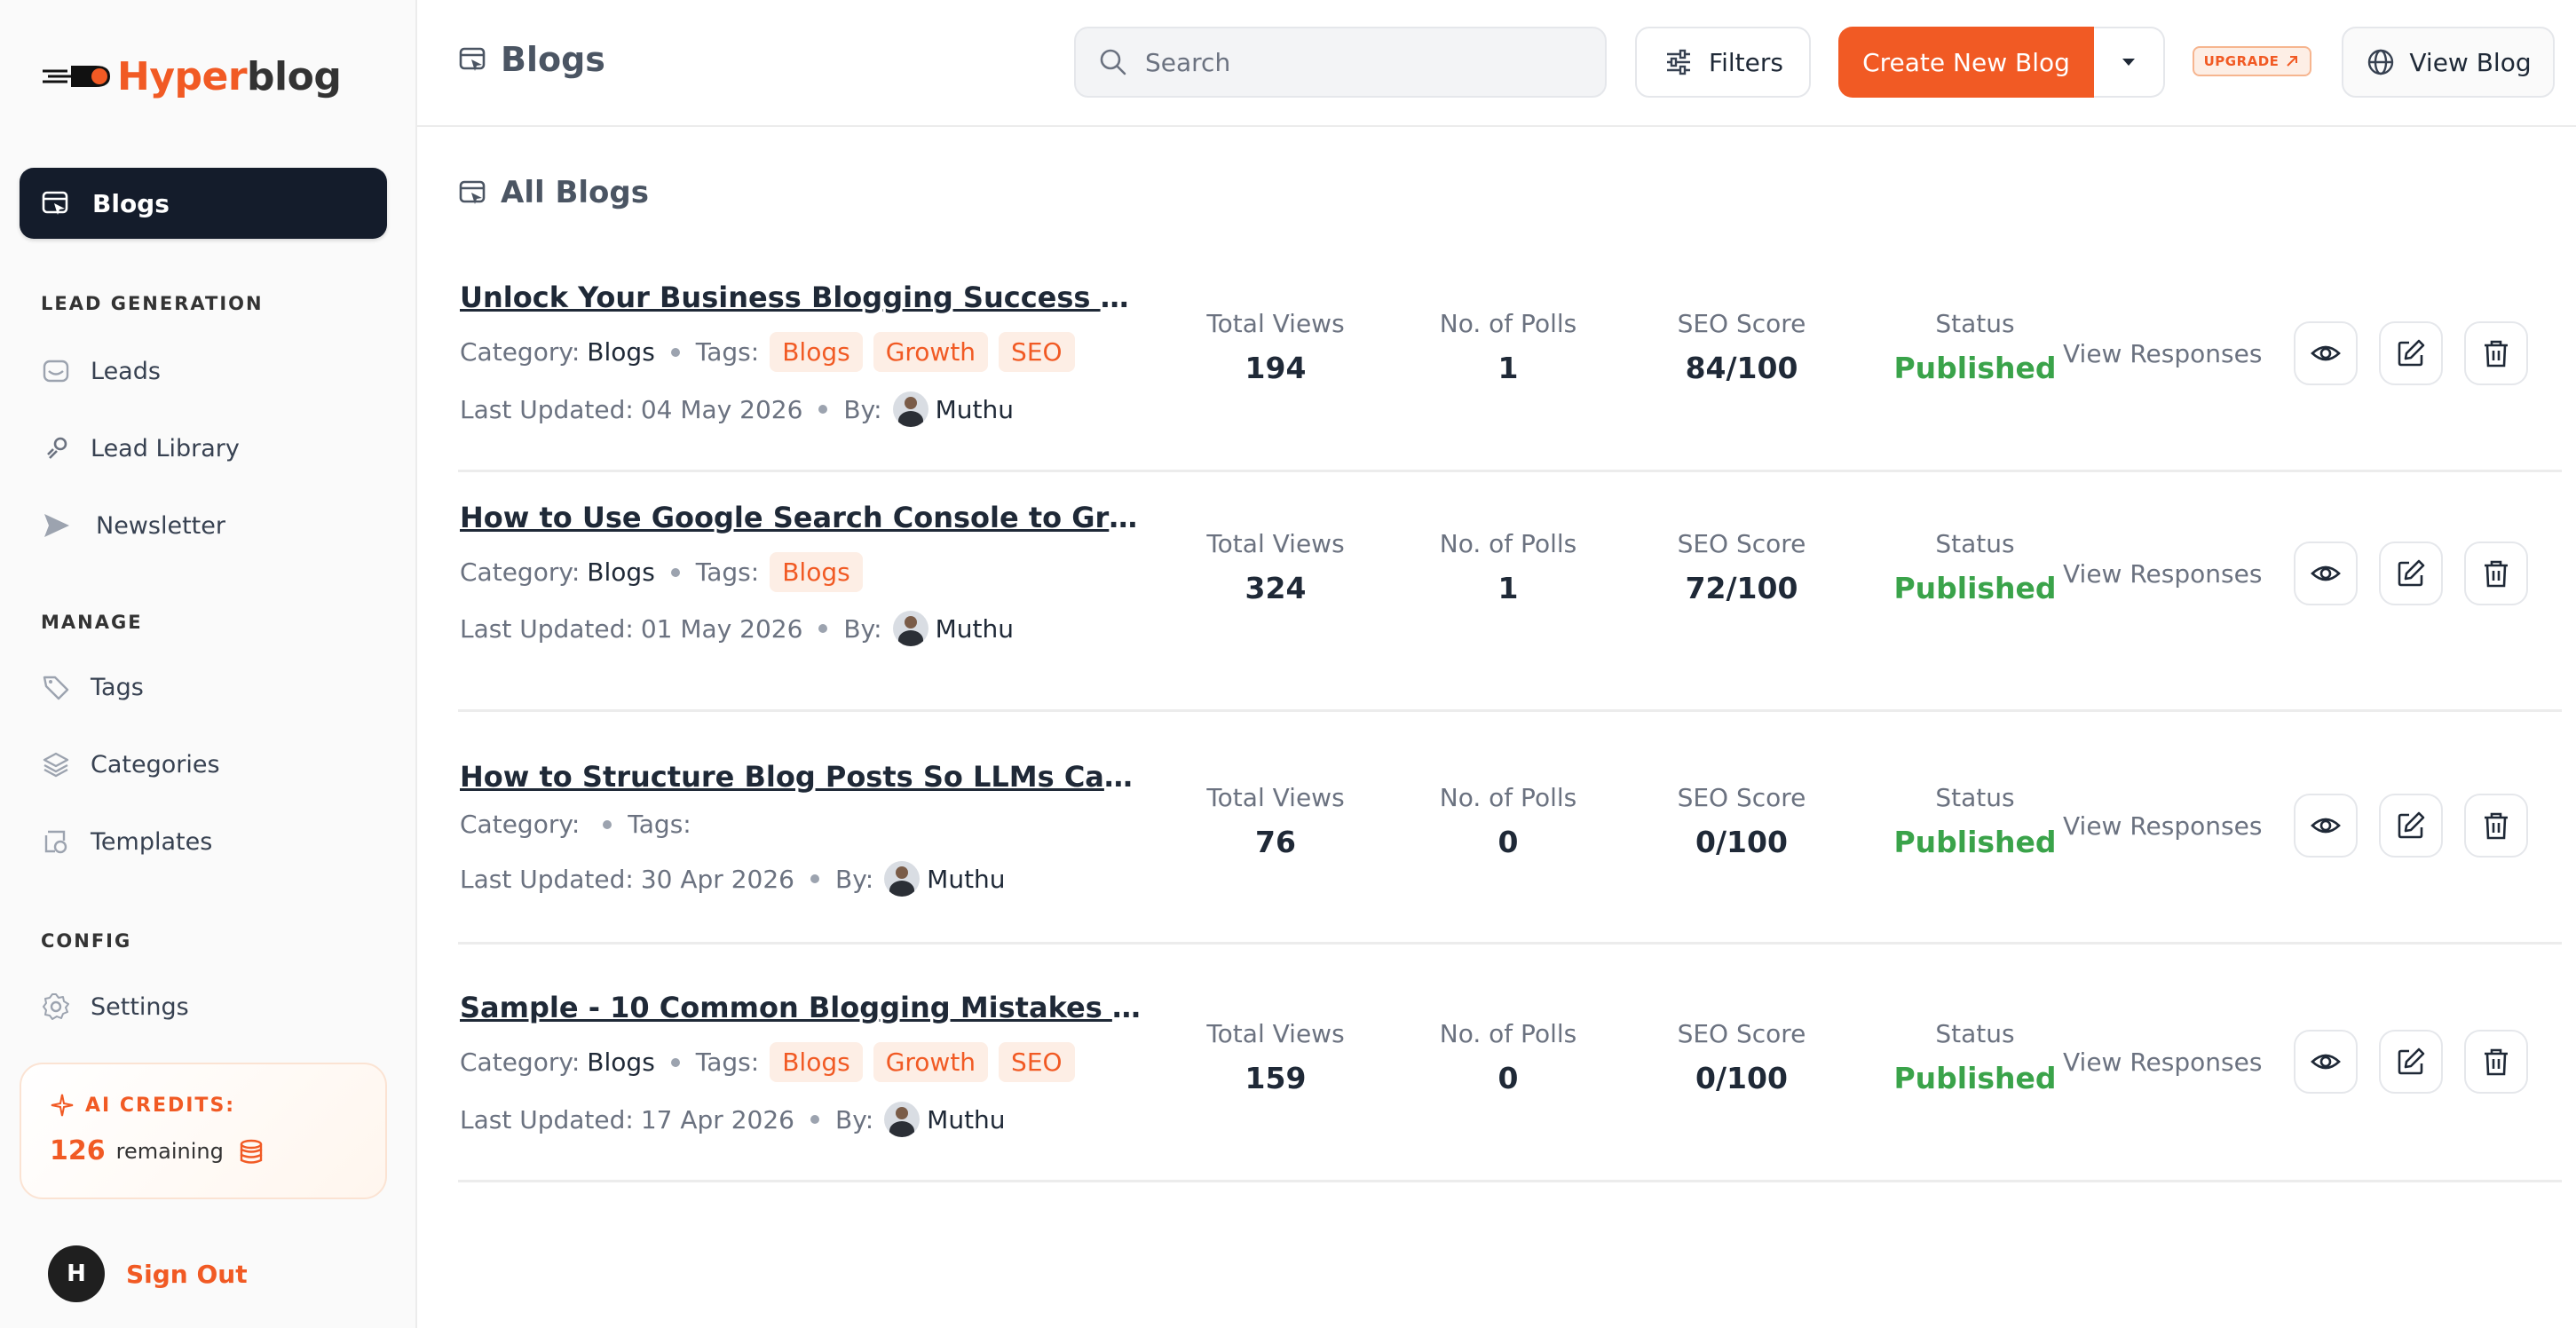 The width and height of the screenshot is (2576, 1328). What do you see at coordinates (1741, 842) in the screenshot?
I see `stat-value: 0/100` at bounding box center [1741, 842].